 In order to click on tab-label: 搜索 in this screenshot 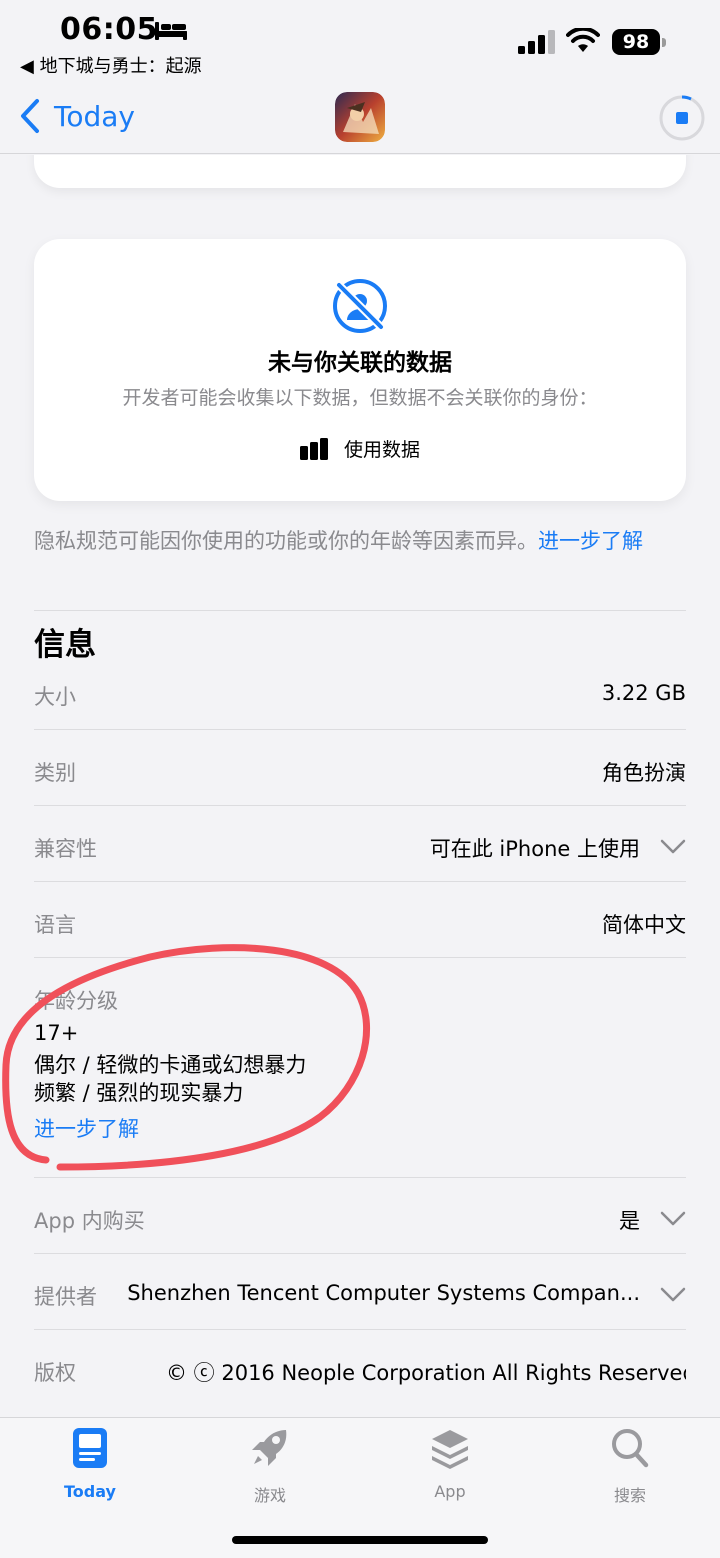, I will do `click(629, 1495)`.